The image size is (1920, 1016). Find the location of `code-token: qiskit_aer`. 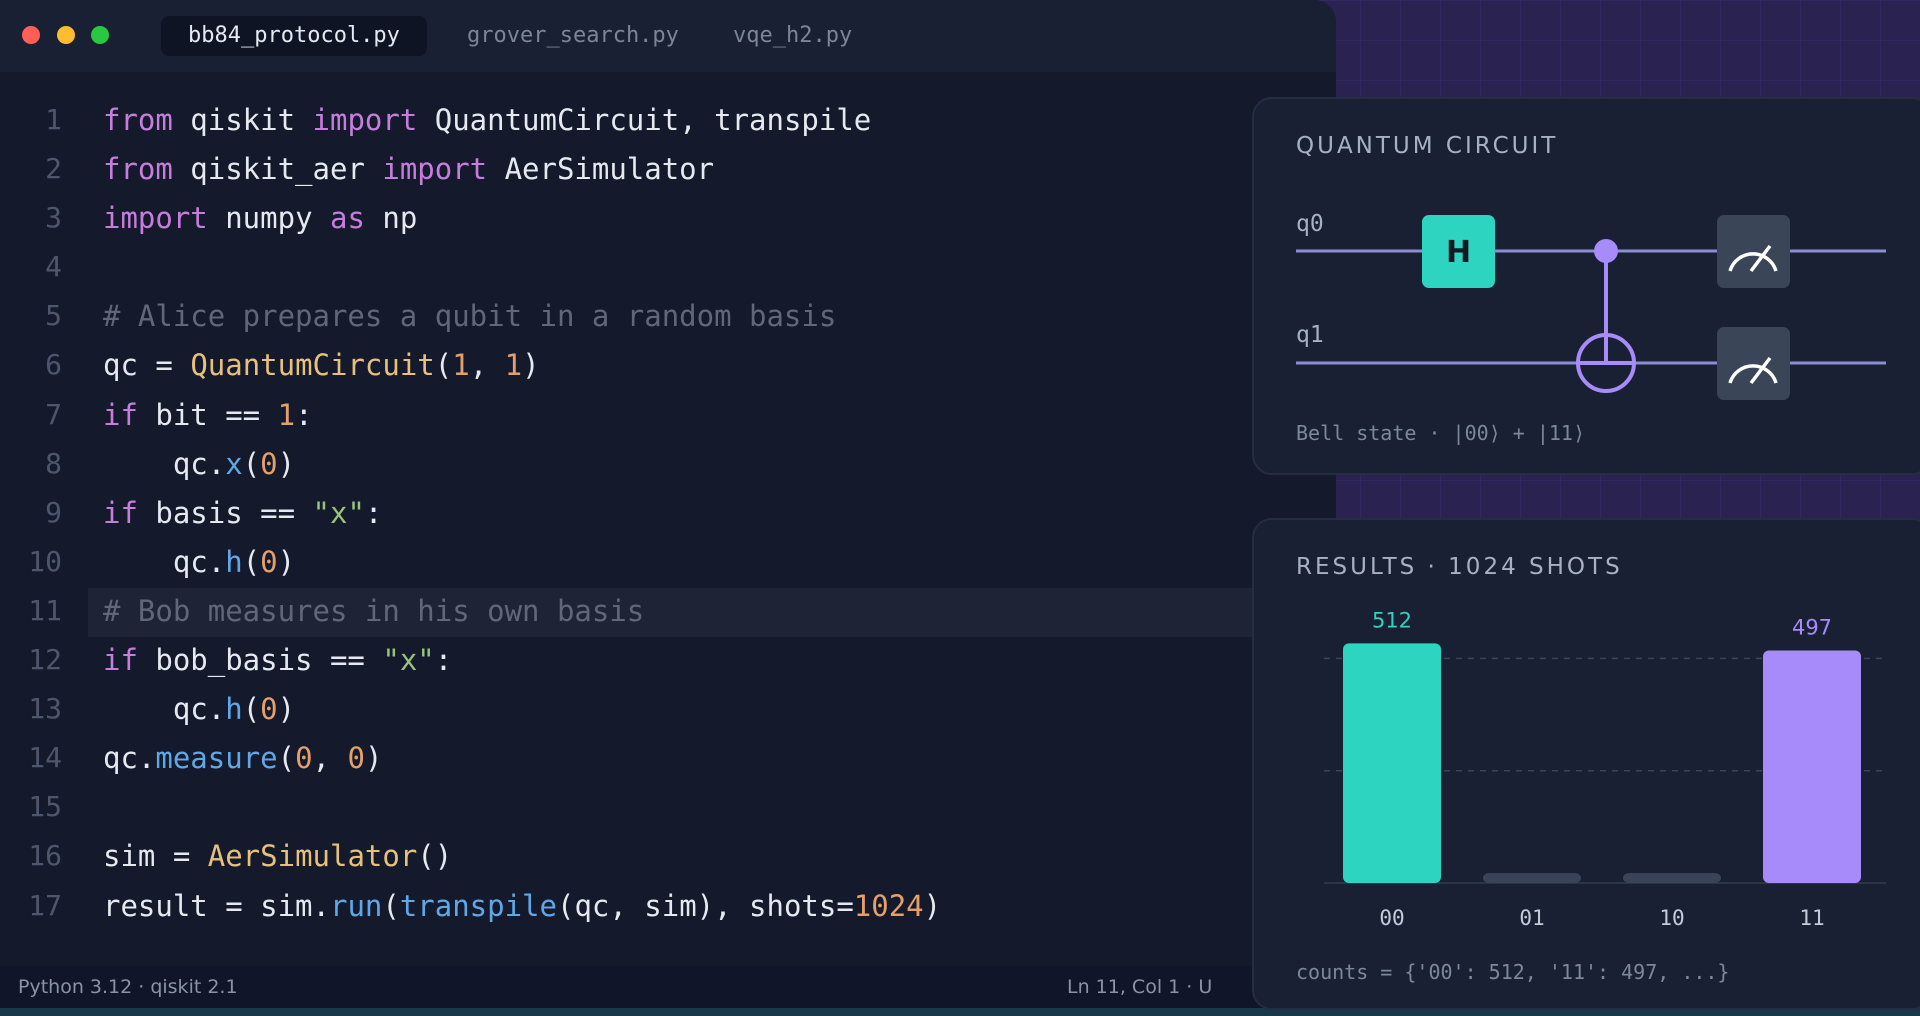

code-token: qiskit_aer is located at coordinates (277, 169).